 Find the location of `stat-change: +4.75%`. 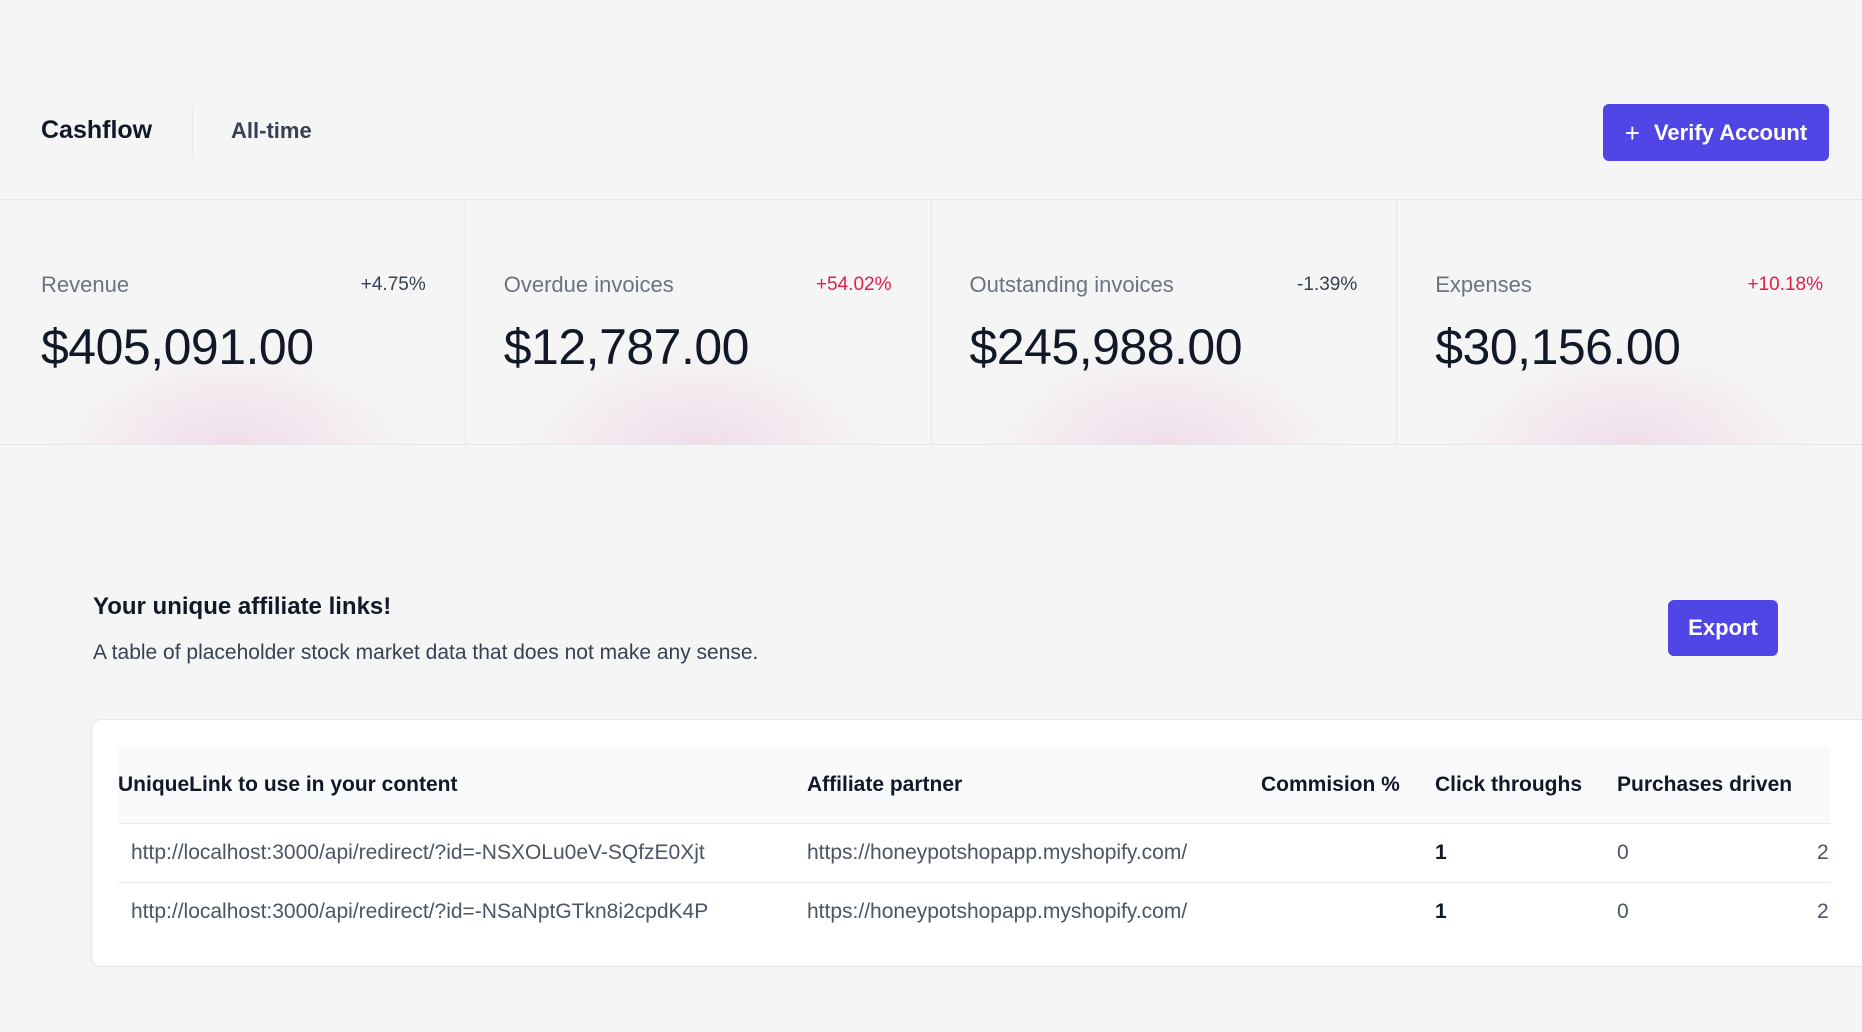

stat-change: +4.75% is located at coordinates (393, 284).